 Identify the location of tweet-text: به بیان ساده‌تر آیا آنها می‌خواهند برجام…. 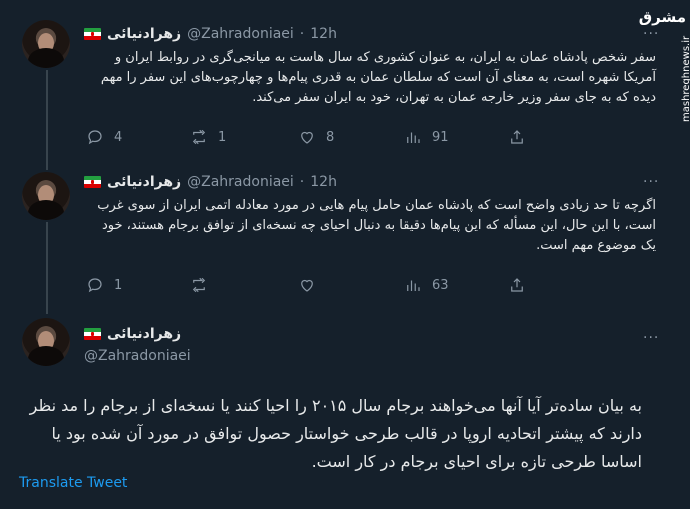
(335, 433).